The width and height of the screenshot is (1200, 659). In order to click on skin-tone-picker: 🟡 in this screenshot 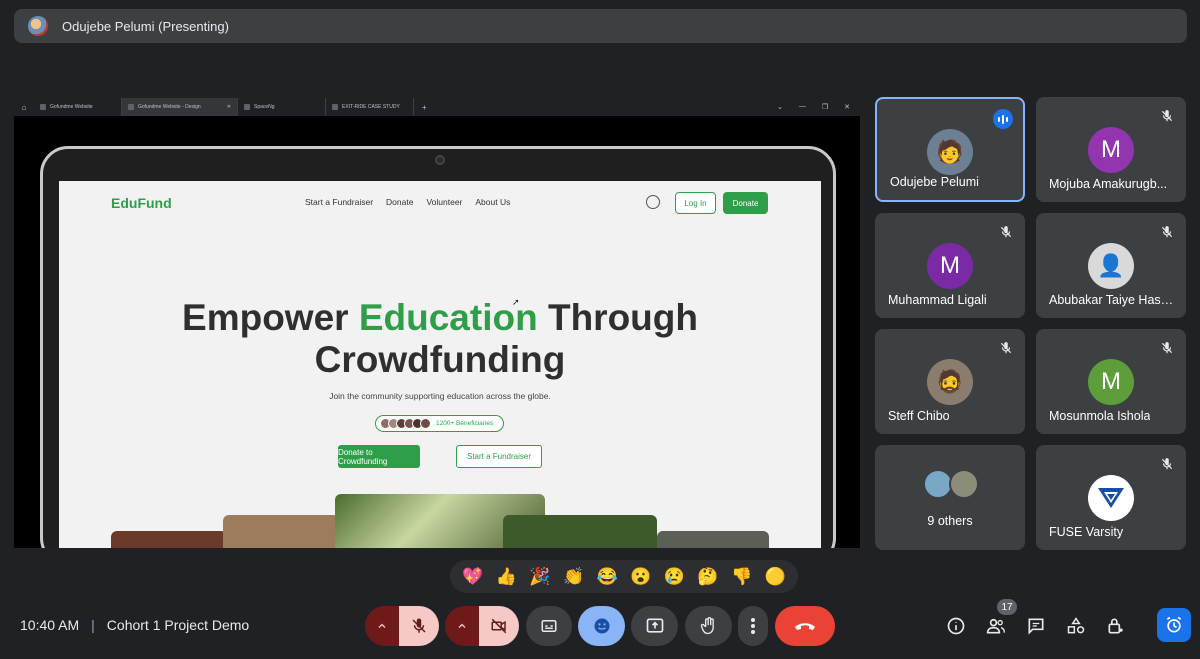, I will do `click(775, 577)`.